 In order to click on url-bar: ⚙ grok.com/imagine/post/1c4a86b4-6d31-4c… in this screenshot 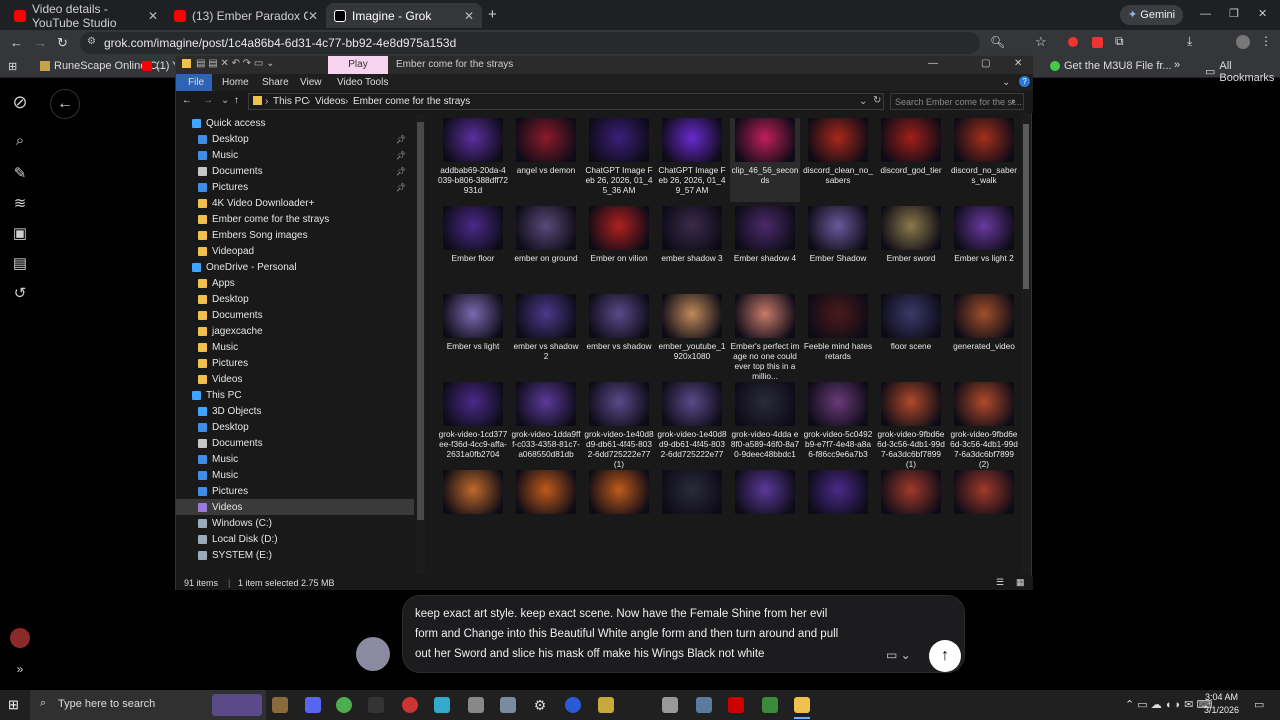, I will do `click(530, 43)`.